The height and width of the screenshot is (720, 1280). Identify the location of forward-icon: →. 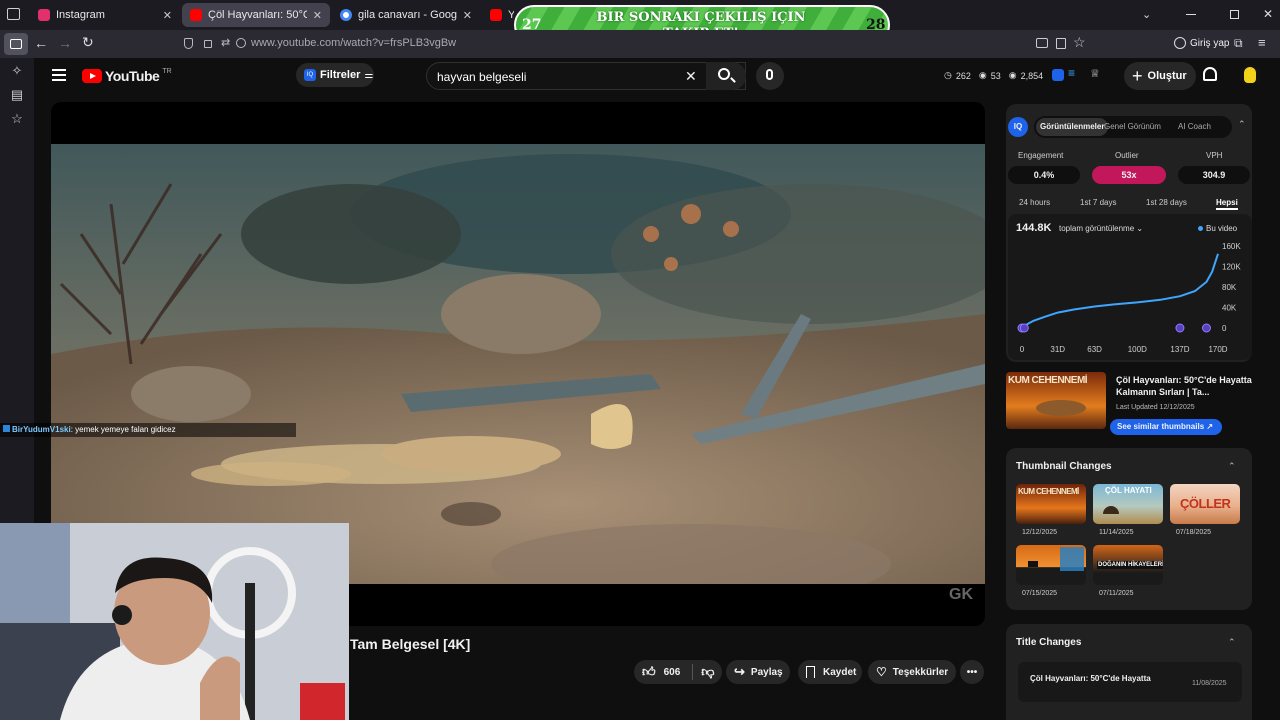
(65, 43).